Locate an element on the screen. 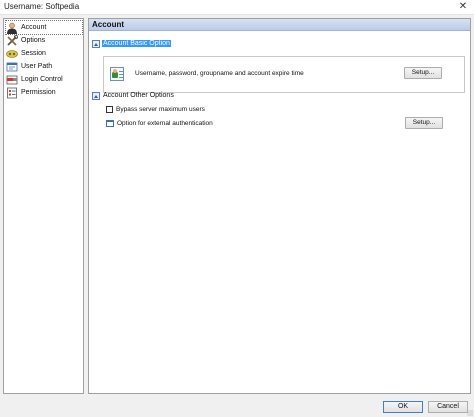 This screenshot has height=417, width=474. account-card-icon is located at coordinates (117, 74).